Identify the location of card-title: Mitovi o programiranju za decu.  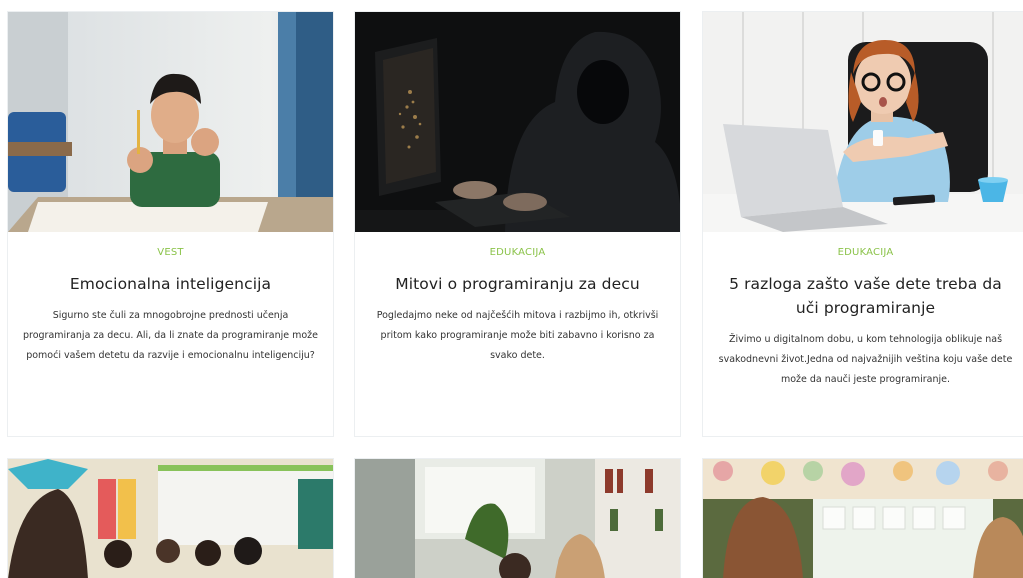
(517, 284).